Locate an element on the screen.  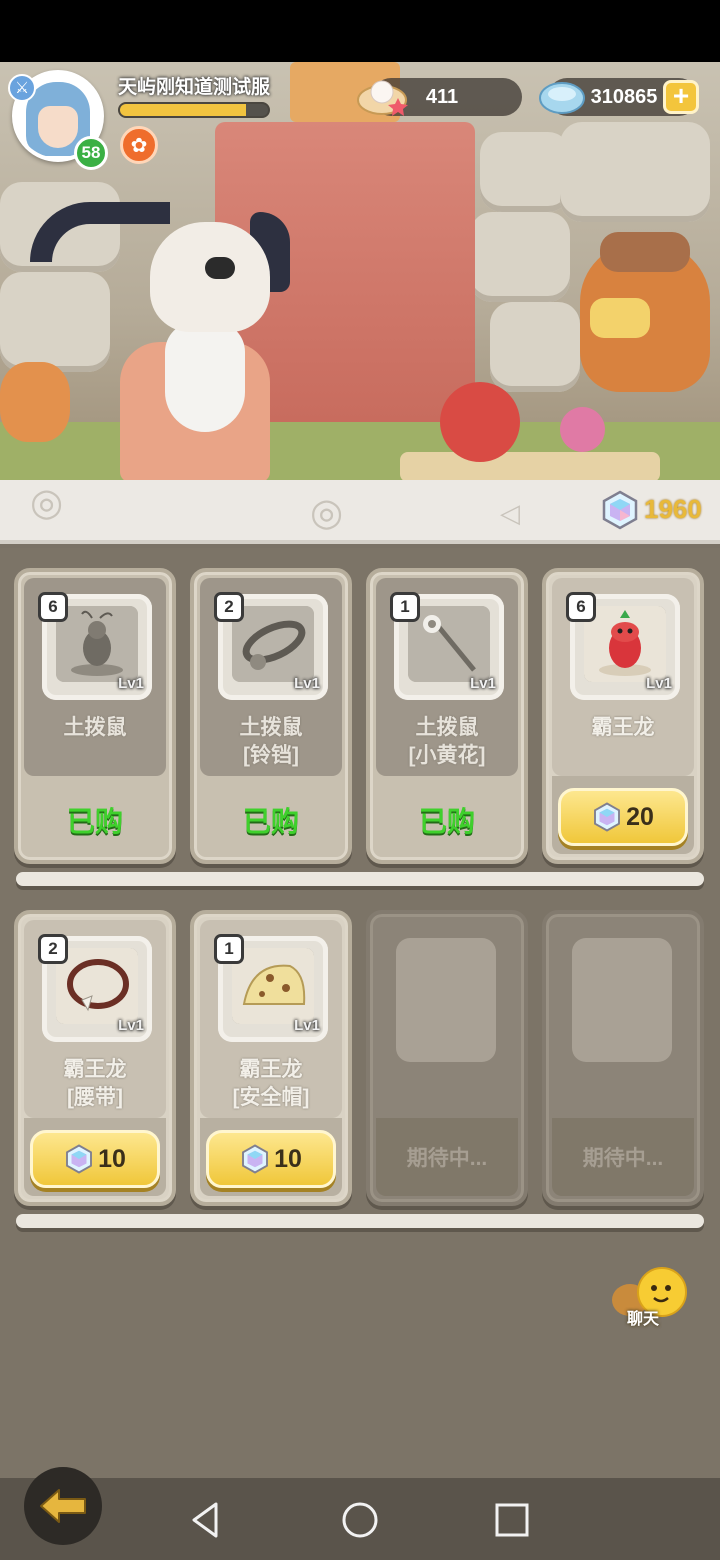
player-character is located at coordinates (170, 326).